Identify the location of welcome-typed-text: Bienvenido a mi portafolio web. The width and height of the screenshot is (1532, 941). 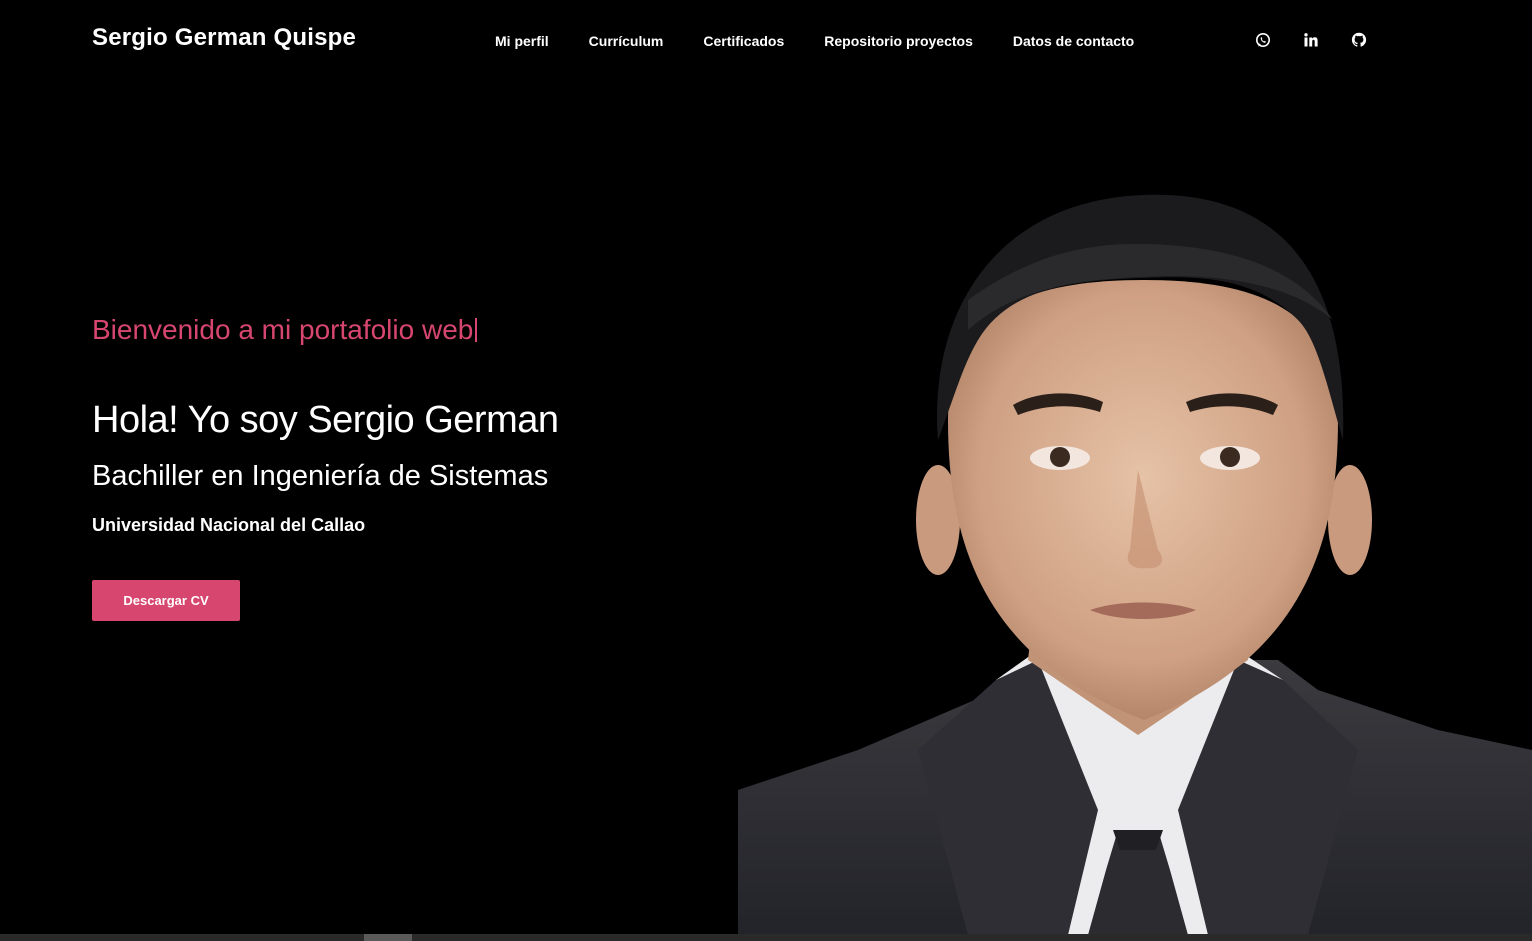
(325, 330).